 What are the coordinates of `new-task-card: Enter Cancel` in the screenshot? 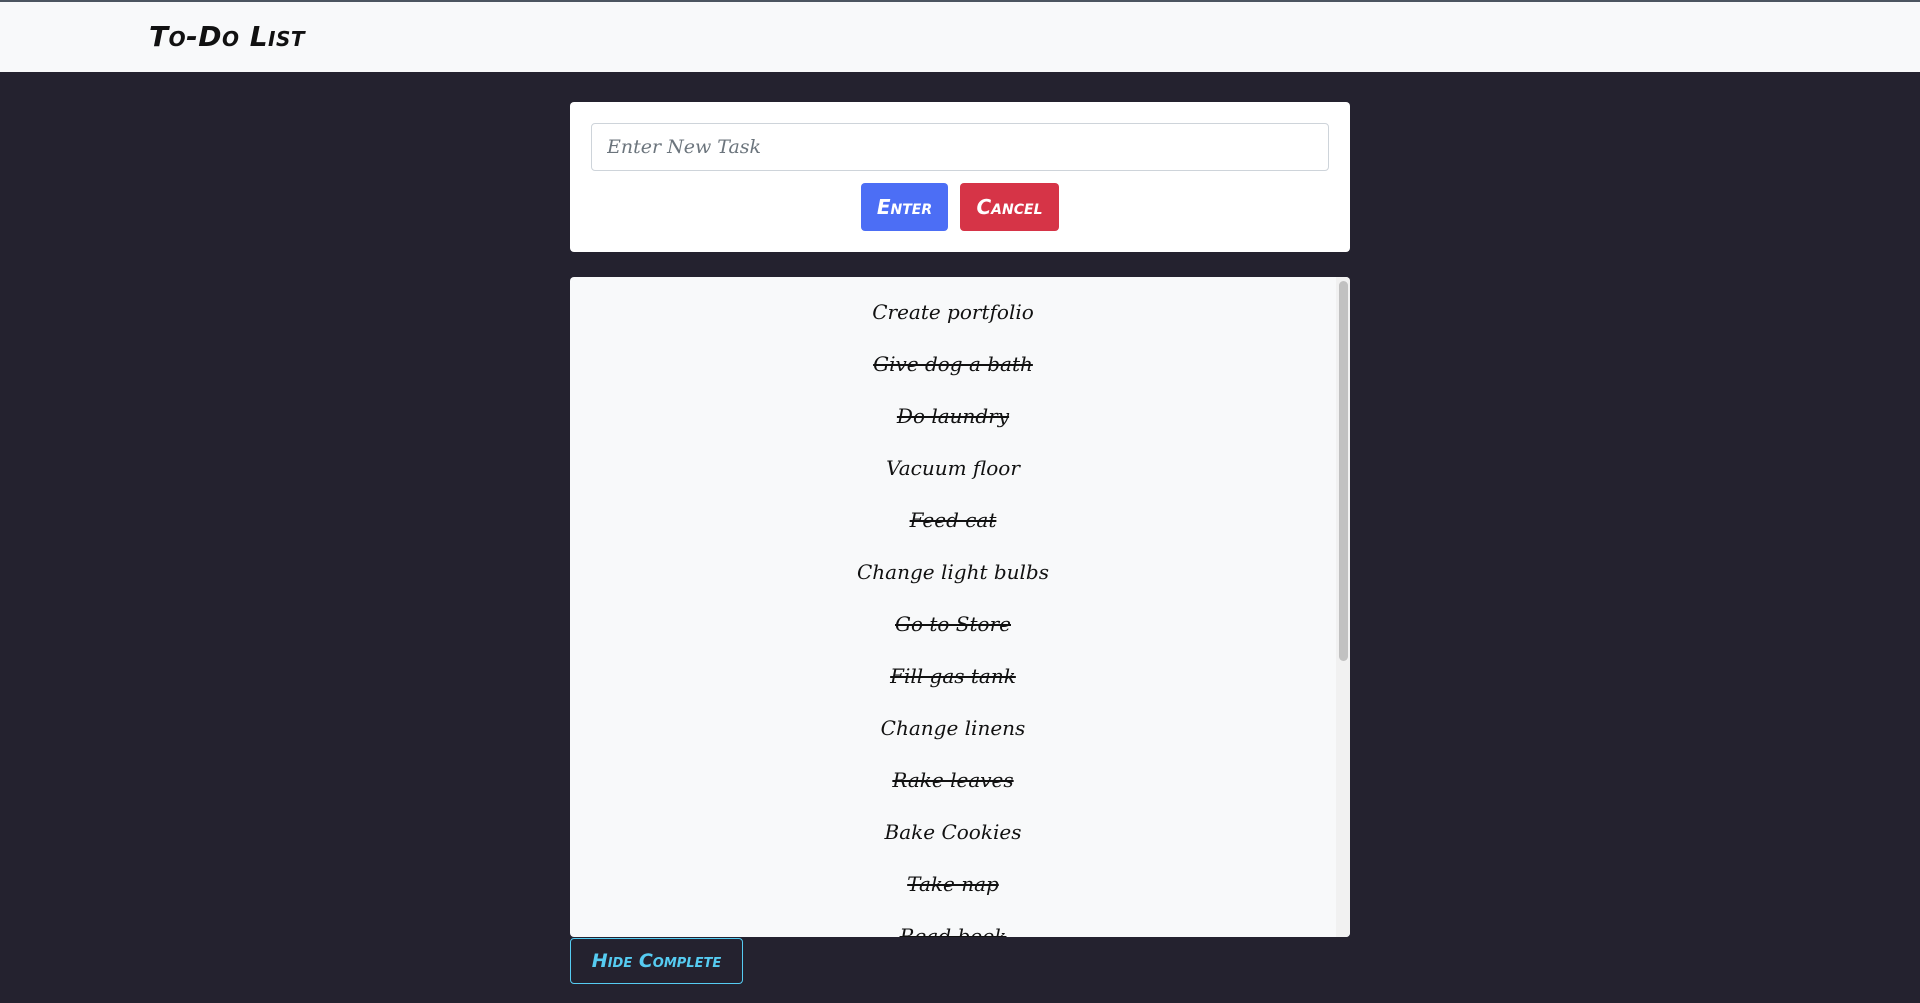 It's located at (960, 177).